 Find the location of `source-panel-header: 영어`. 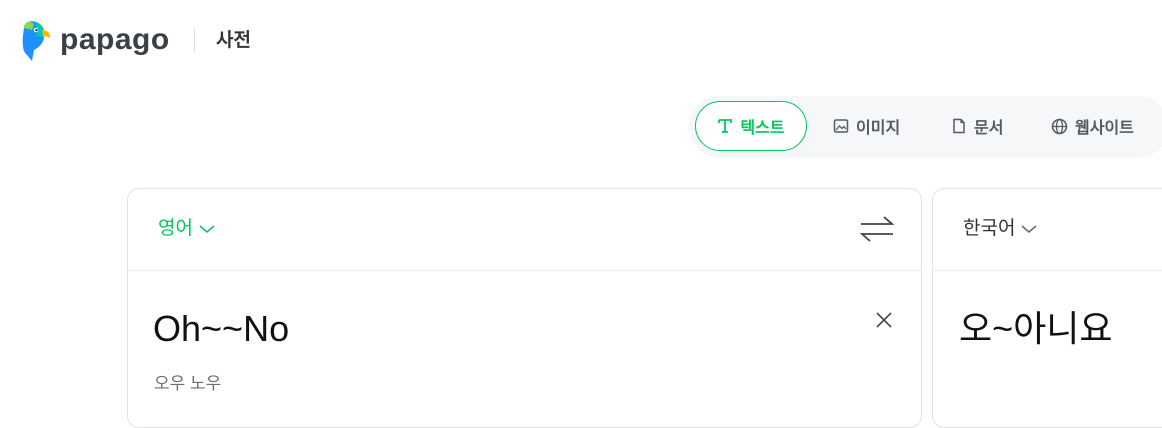

source-panel-header: 영어 is located at coordinates (524, 230).